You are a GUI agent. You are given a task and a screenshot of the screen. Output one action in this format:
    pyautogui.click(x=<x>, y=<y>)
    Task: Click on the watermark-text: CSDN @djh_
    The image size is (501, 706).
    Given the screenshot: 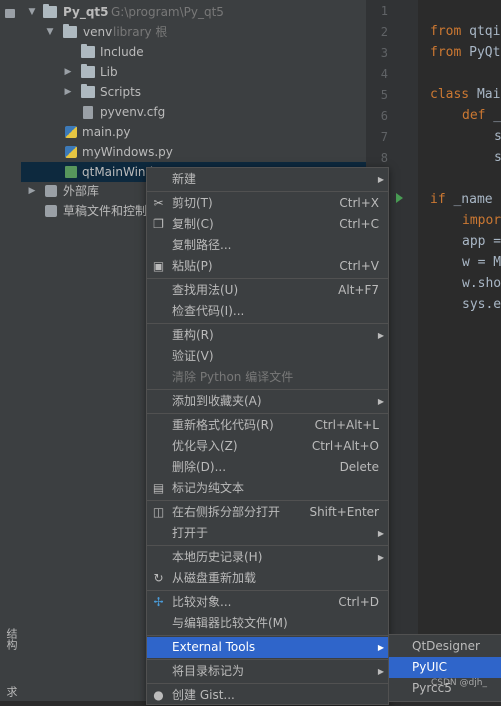 What is the action you would take?
    pyautogui.click(x=459, y=683)
    